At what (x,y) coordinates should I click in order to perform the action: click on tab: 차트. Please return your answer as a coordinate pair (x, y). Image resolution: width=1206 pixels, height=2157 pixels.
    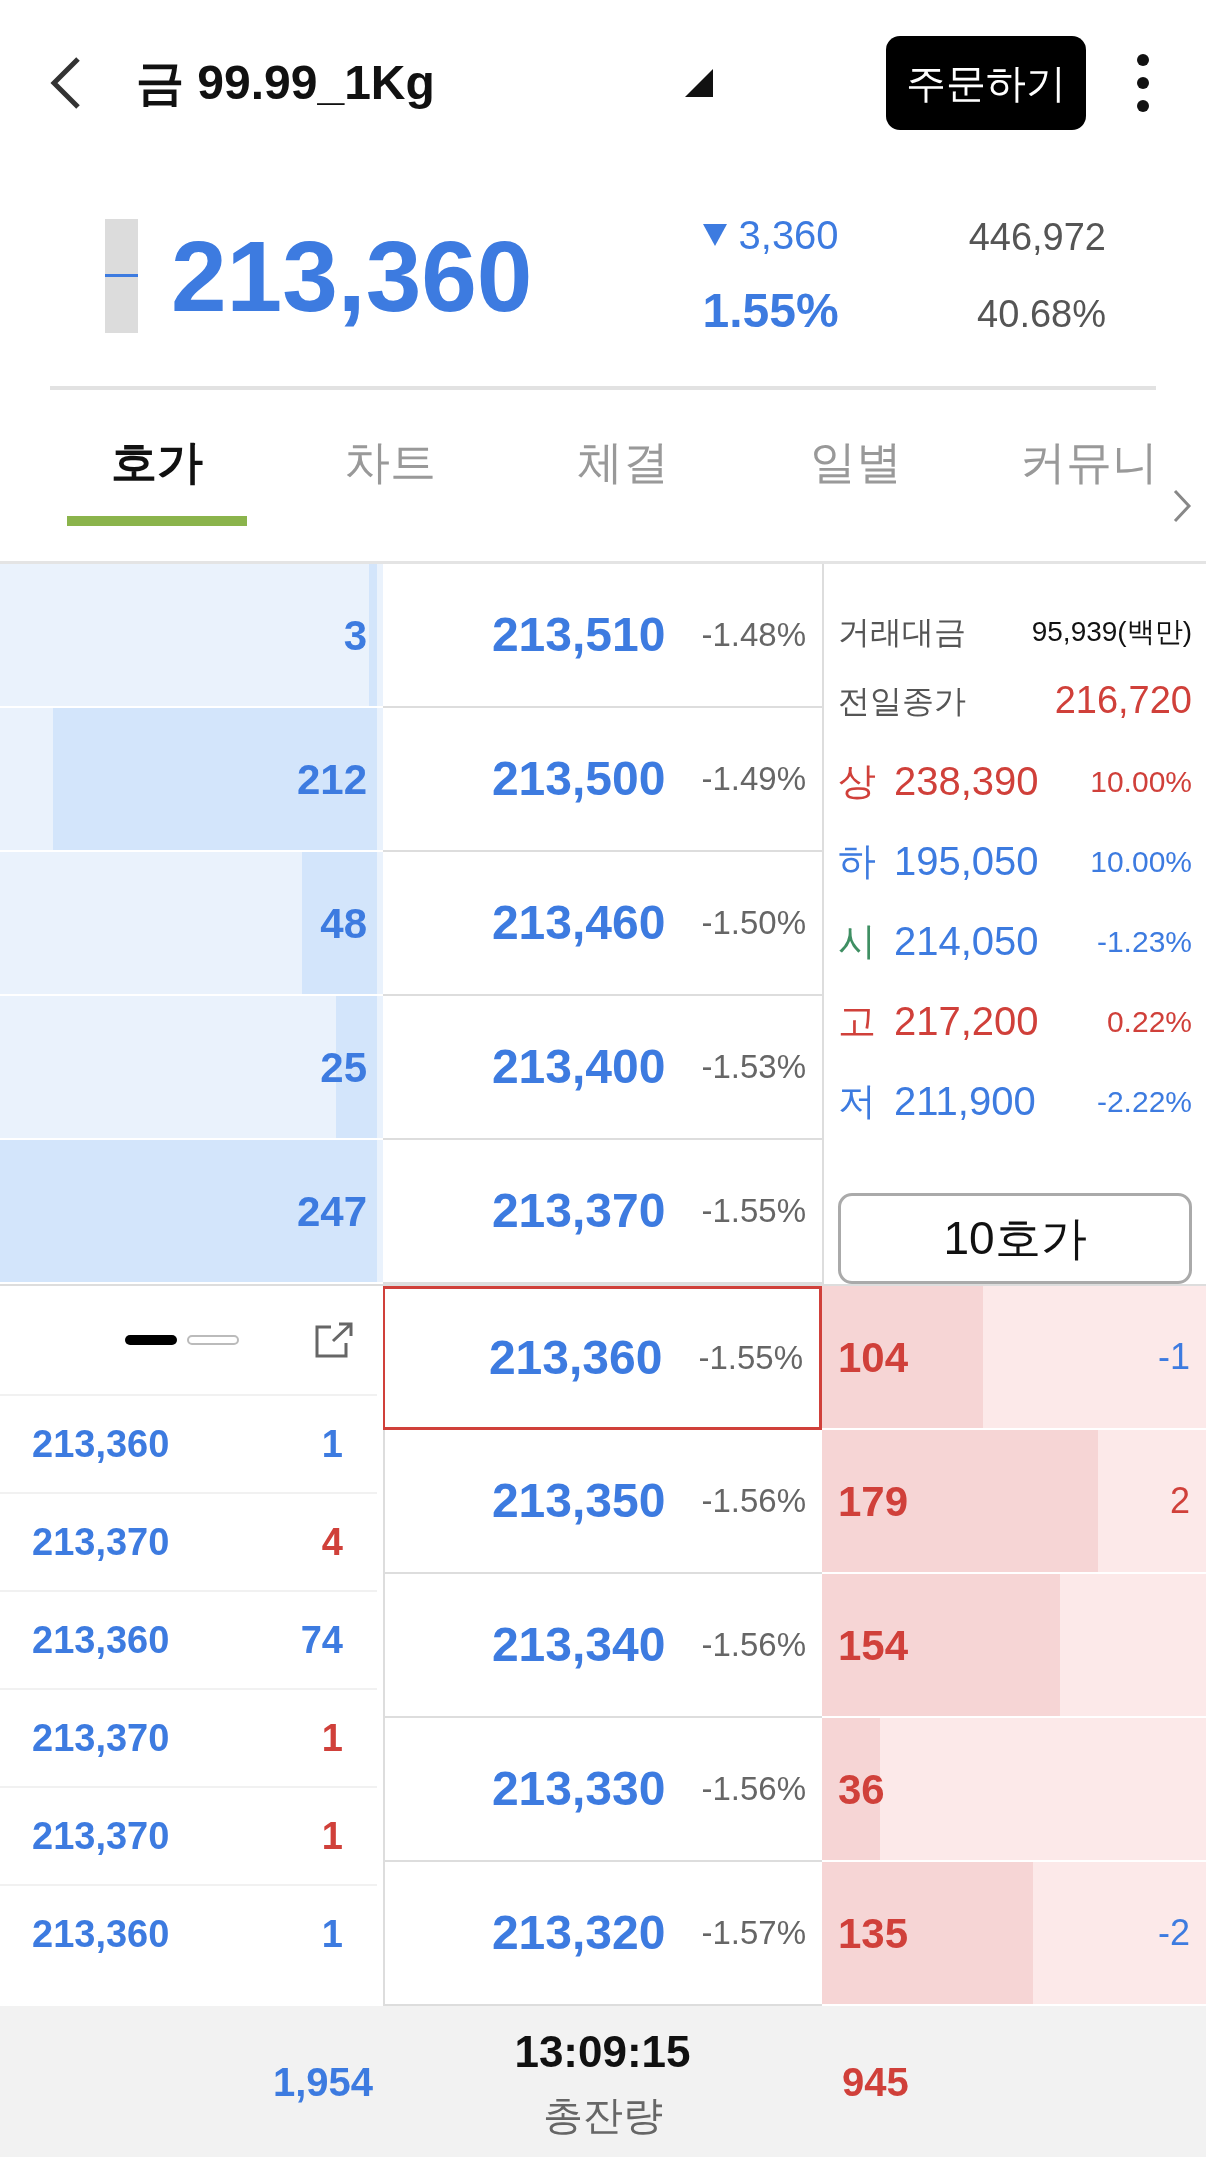
    Looking at the image, I should click on (389, 467).